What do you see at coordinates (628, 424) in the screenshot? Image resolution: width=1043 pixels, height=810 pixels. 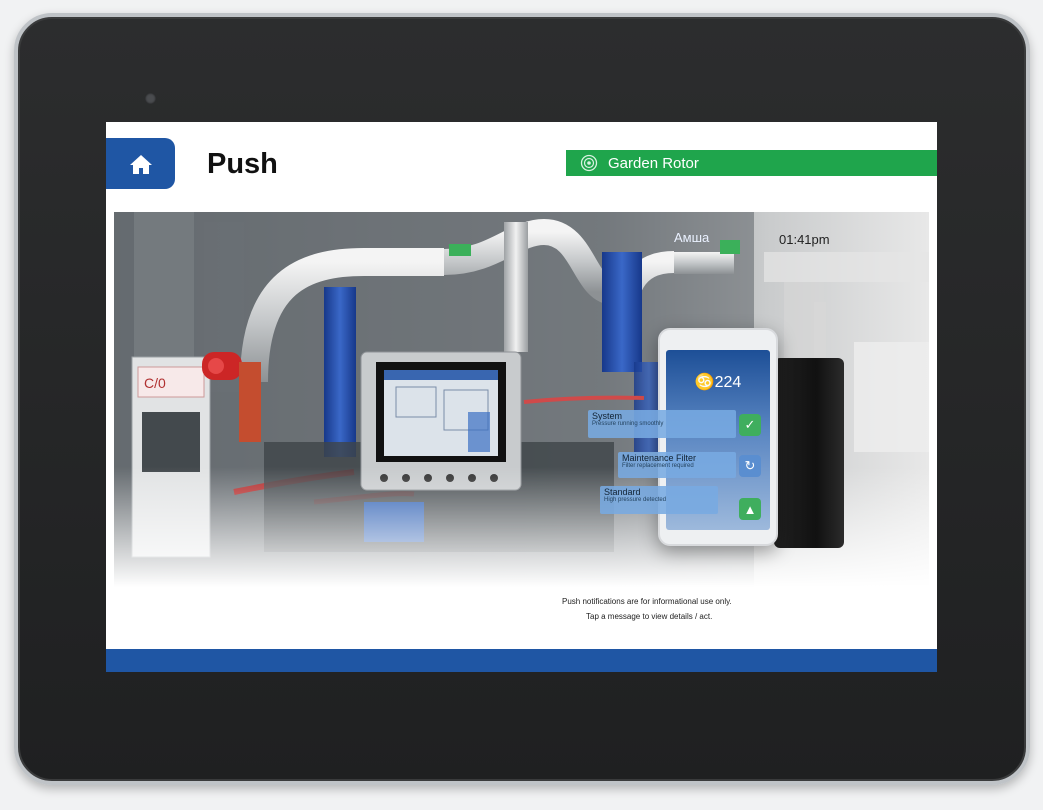 I see `notification-detail: Pressure running smoothly` at bounding box center [628, 424].